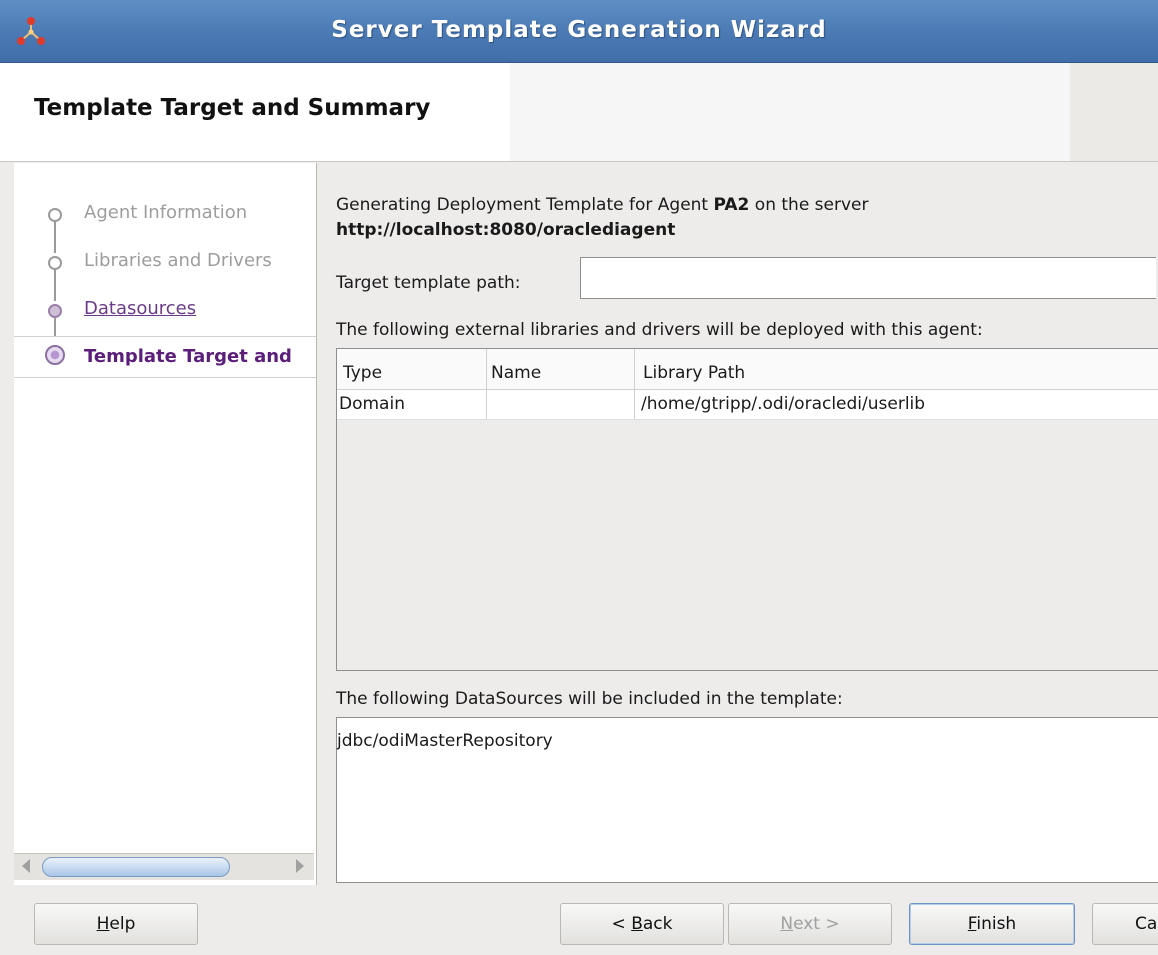  Describe the element at coordinates (232, 108) in the screenshot. I see `page-title: Template Target and Summary` at that location.